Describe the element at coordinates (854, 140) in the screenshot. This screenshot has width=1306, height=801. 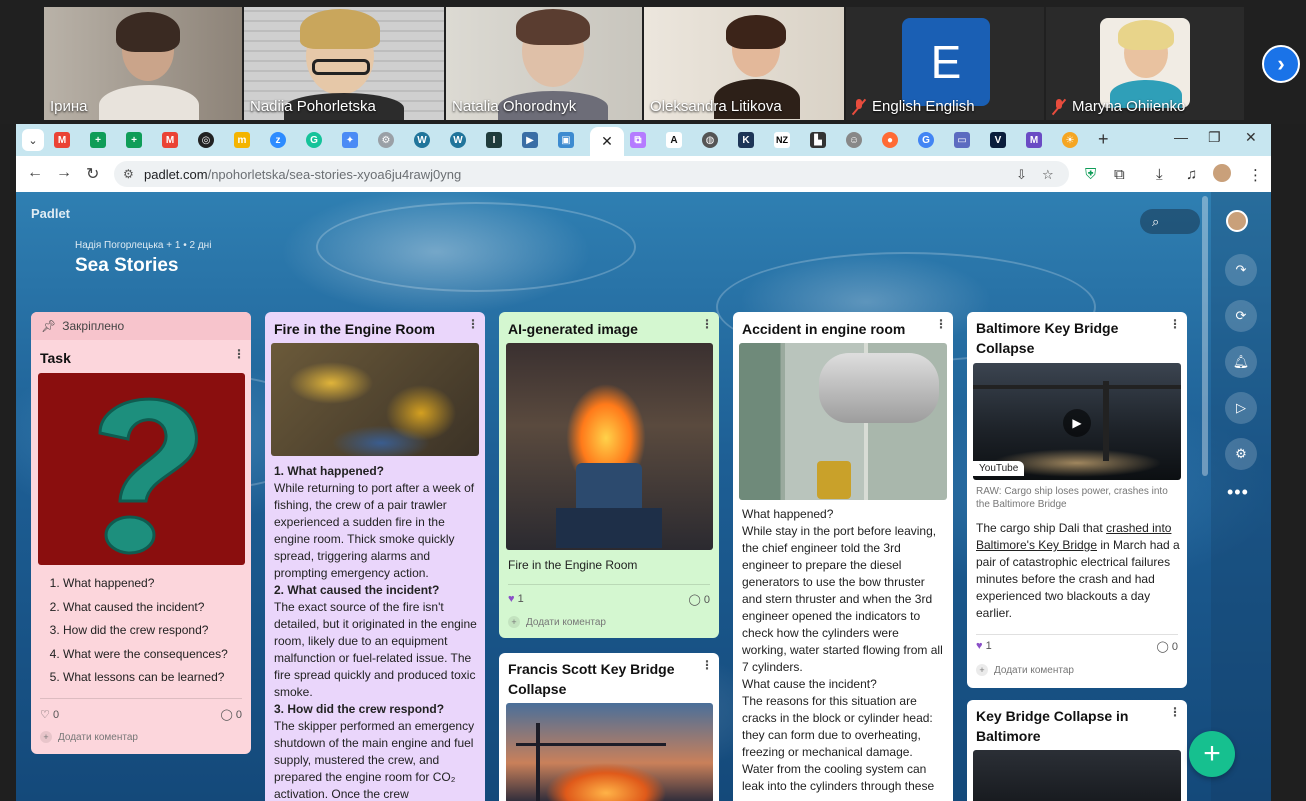
I see `tab-smiley-icon: ☺` at that location.